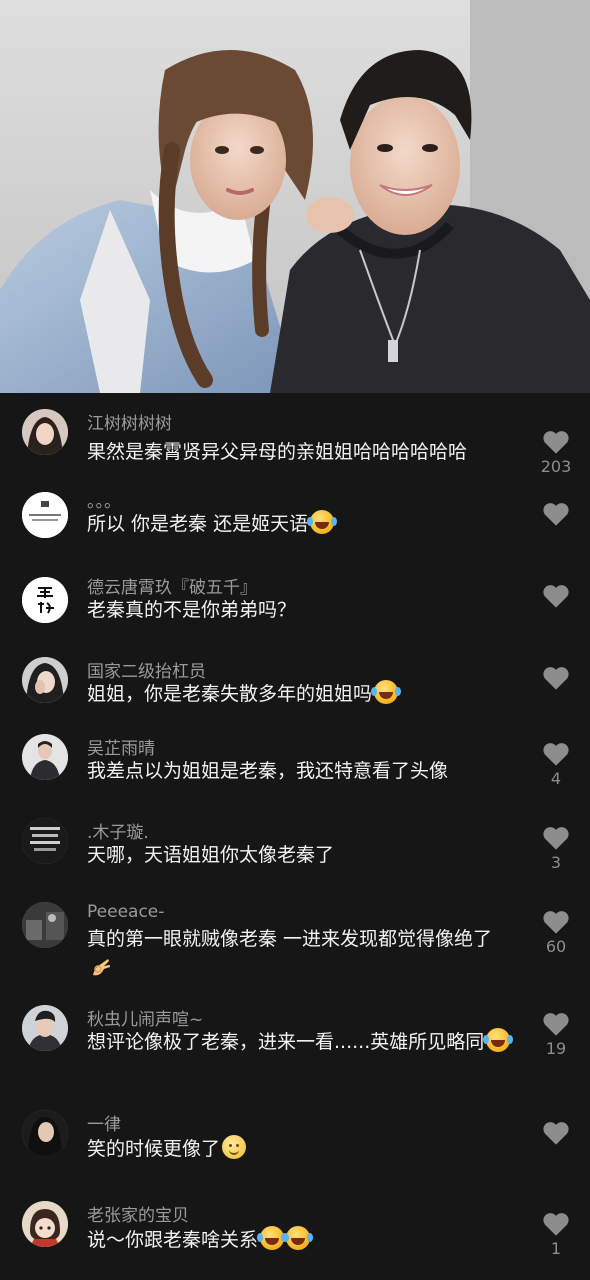  What do you see at coordinates (125, 912) in the screenshot?
I see `comment-username: Peeeace-` at bounding box center [125, 912].